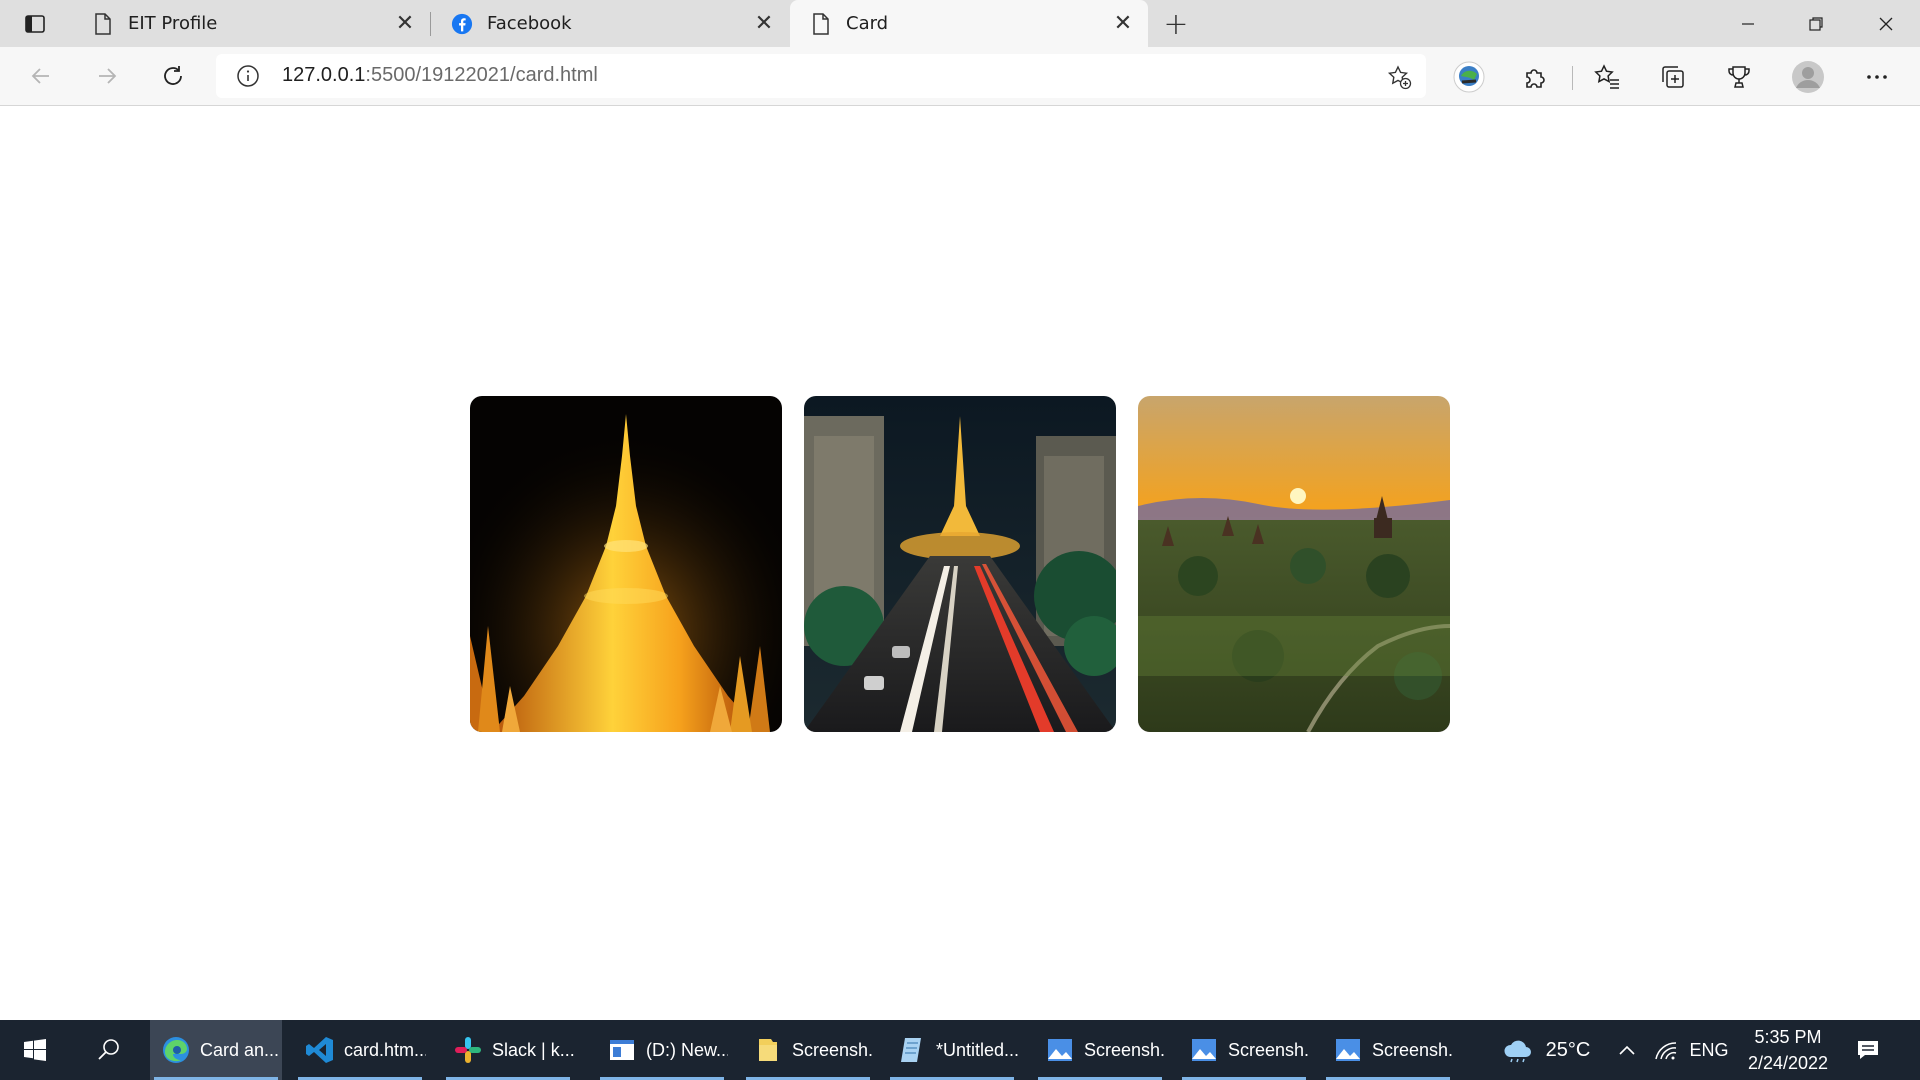 Image resolution: width=1920 pixels, height=1080 pixels. I want to click on tab-card: Card ✕, so click(969, 23).